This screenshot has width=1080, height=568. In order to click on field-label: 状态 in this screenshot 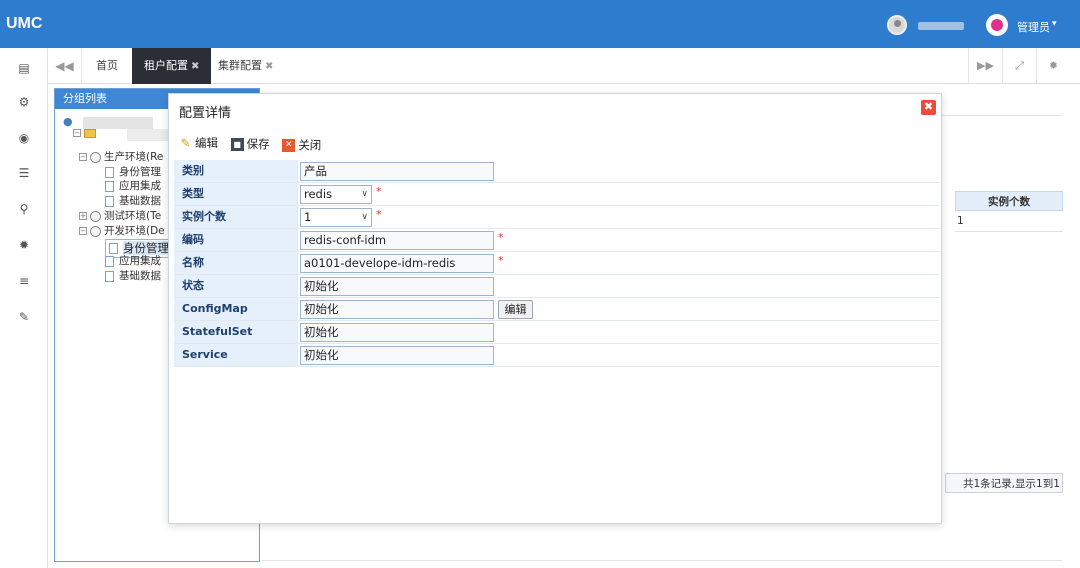, I will do `click(235, 286)`.